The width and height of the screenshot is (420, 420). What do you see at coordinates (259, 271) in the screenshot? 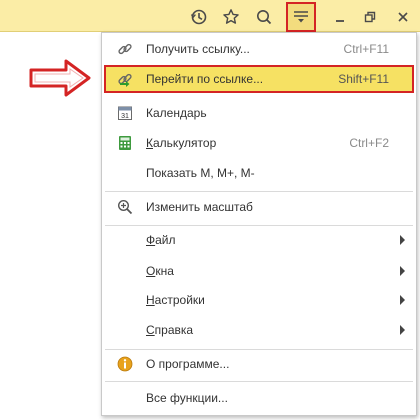
I see `menu-item-windows: Окна` at bounding box center [259, 271].